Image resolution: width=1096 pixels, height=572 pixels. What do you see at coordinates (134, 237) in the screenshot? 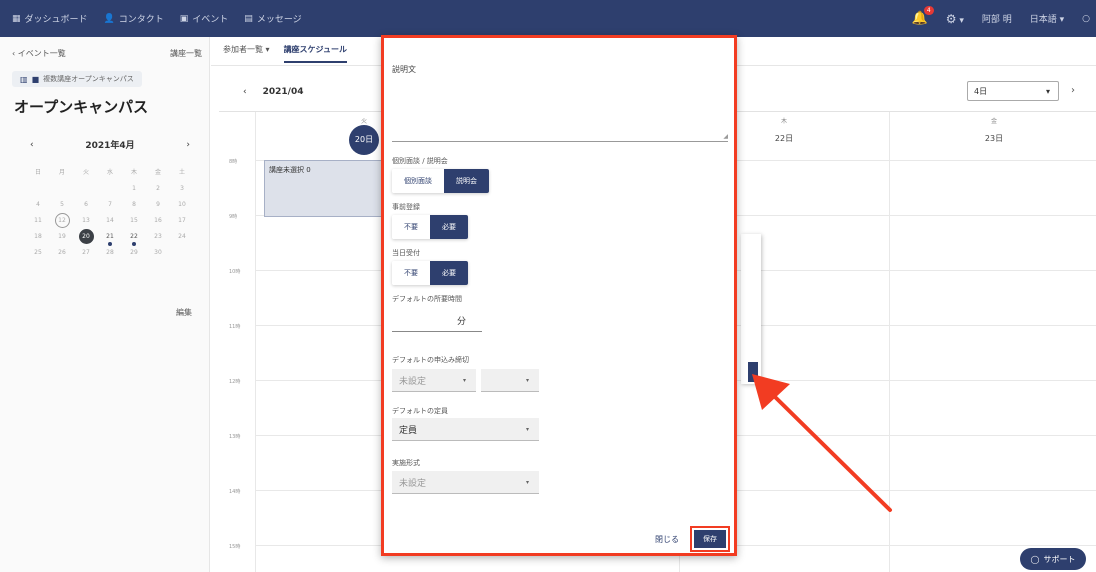
I see `calendar-day-with-event: 22` at bounding box center [134, 237].